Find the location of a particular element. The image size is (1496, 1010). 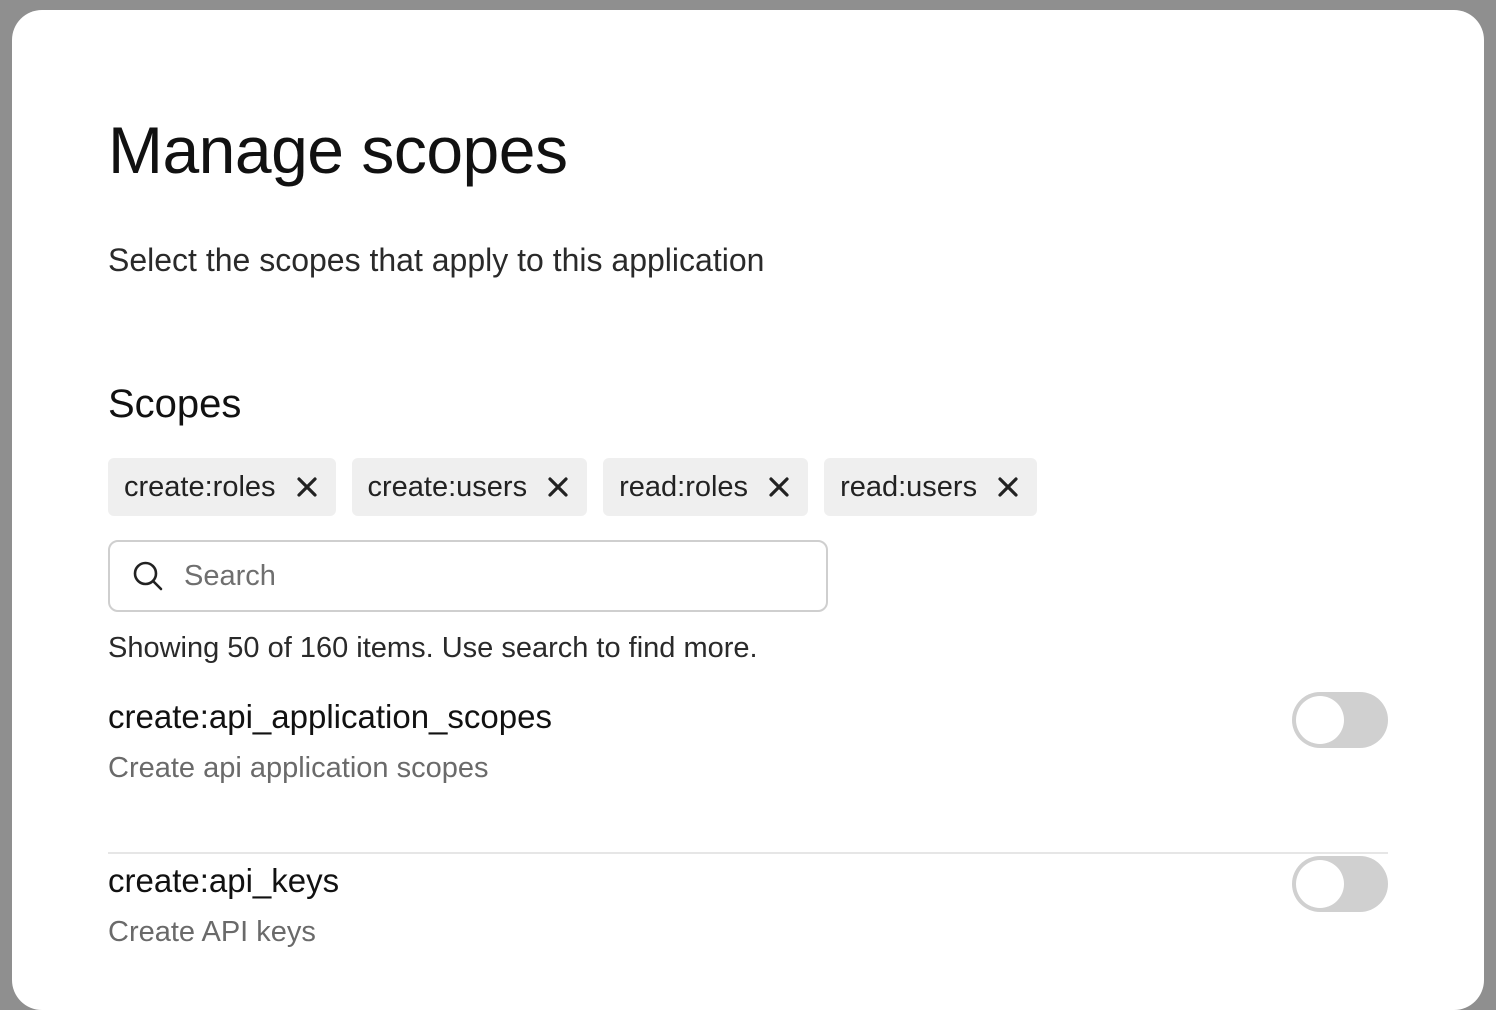

scope-name: create:api_application_scopes is located at coordinates (330, 716).